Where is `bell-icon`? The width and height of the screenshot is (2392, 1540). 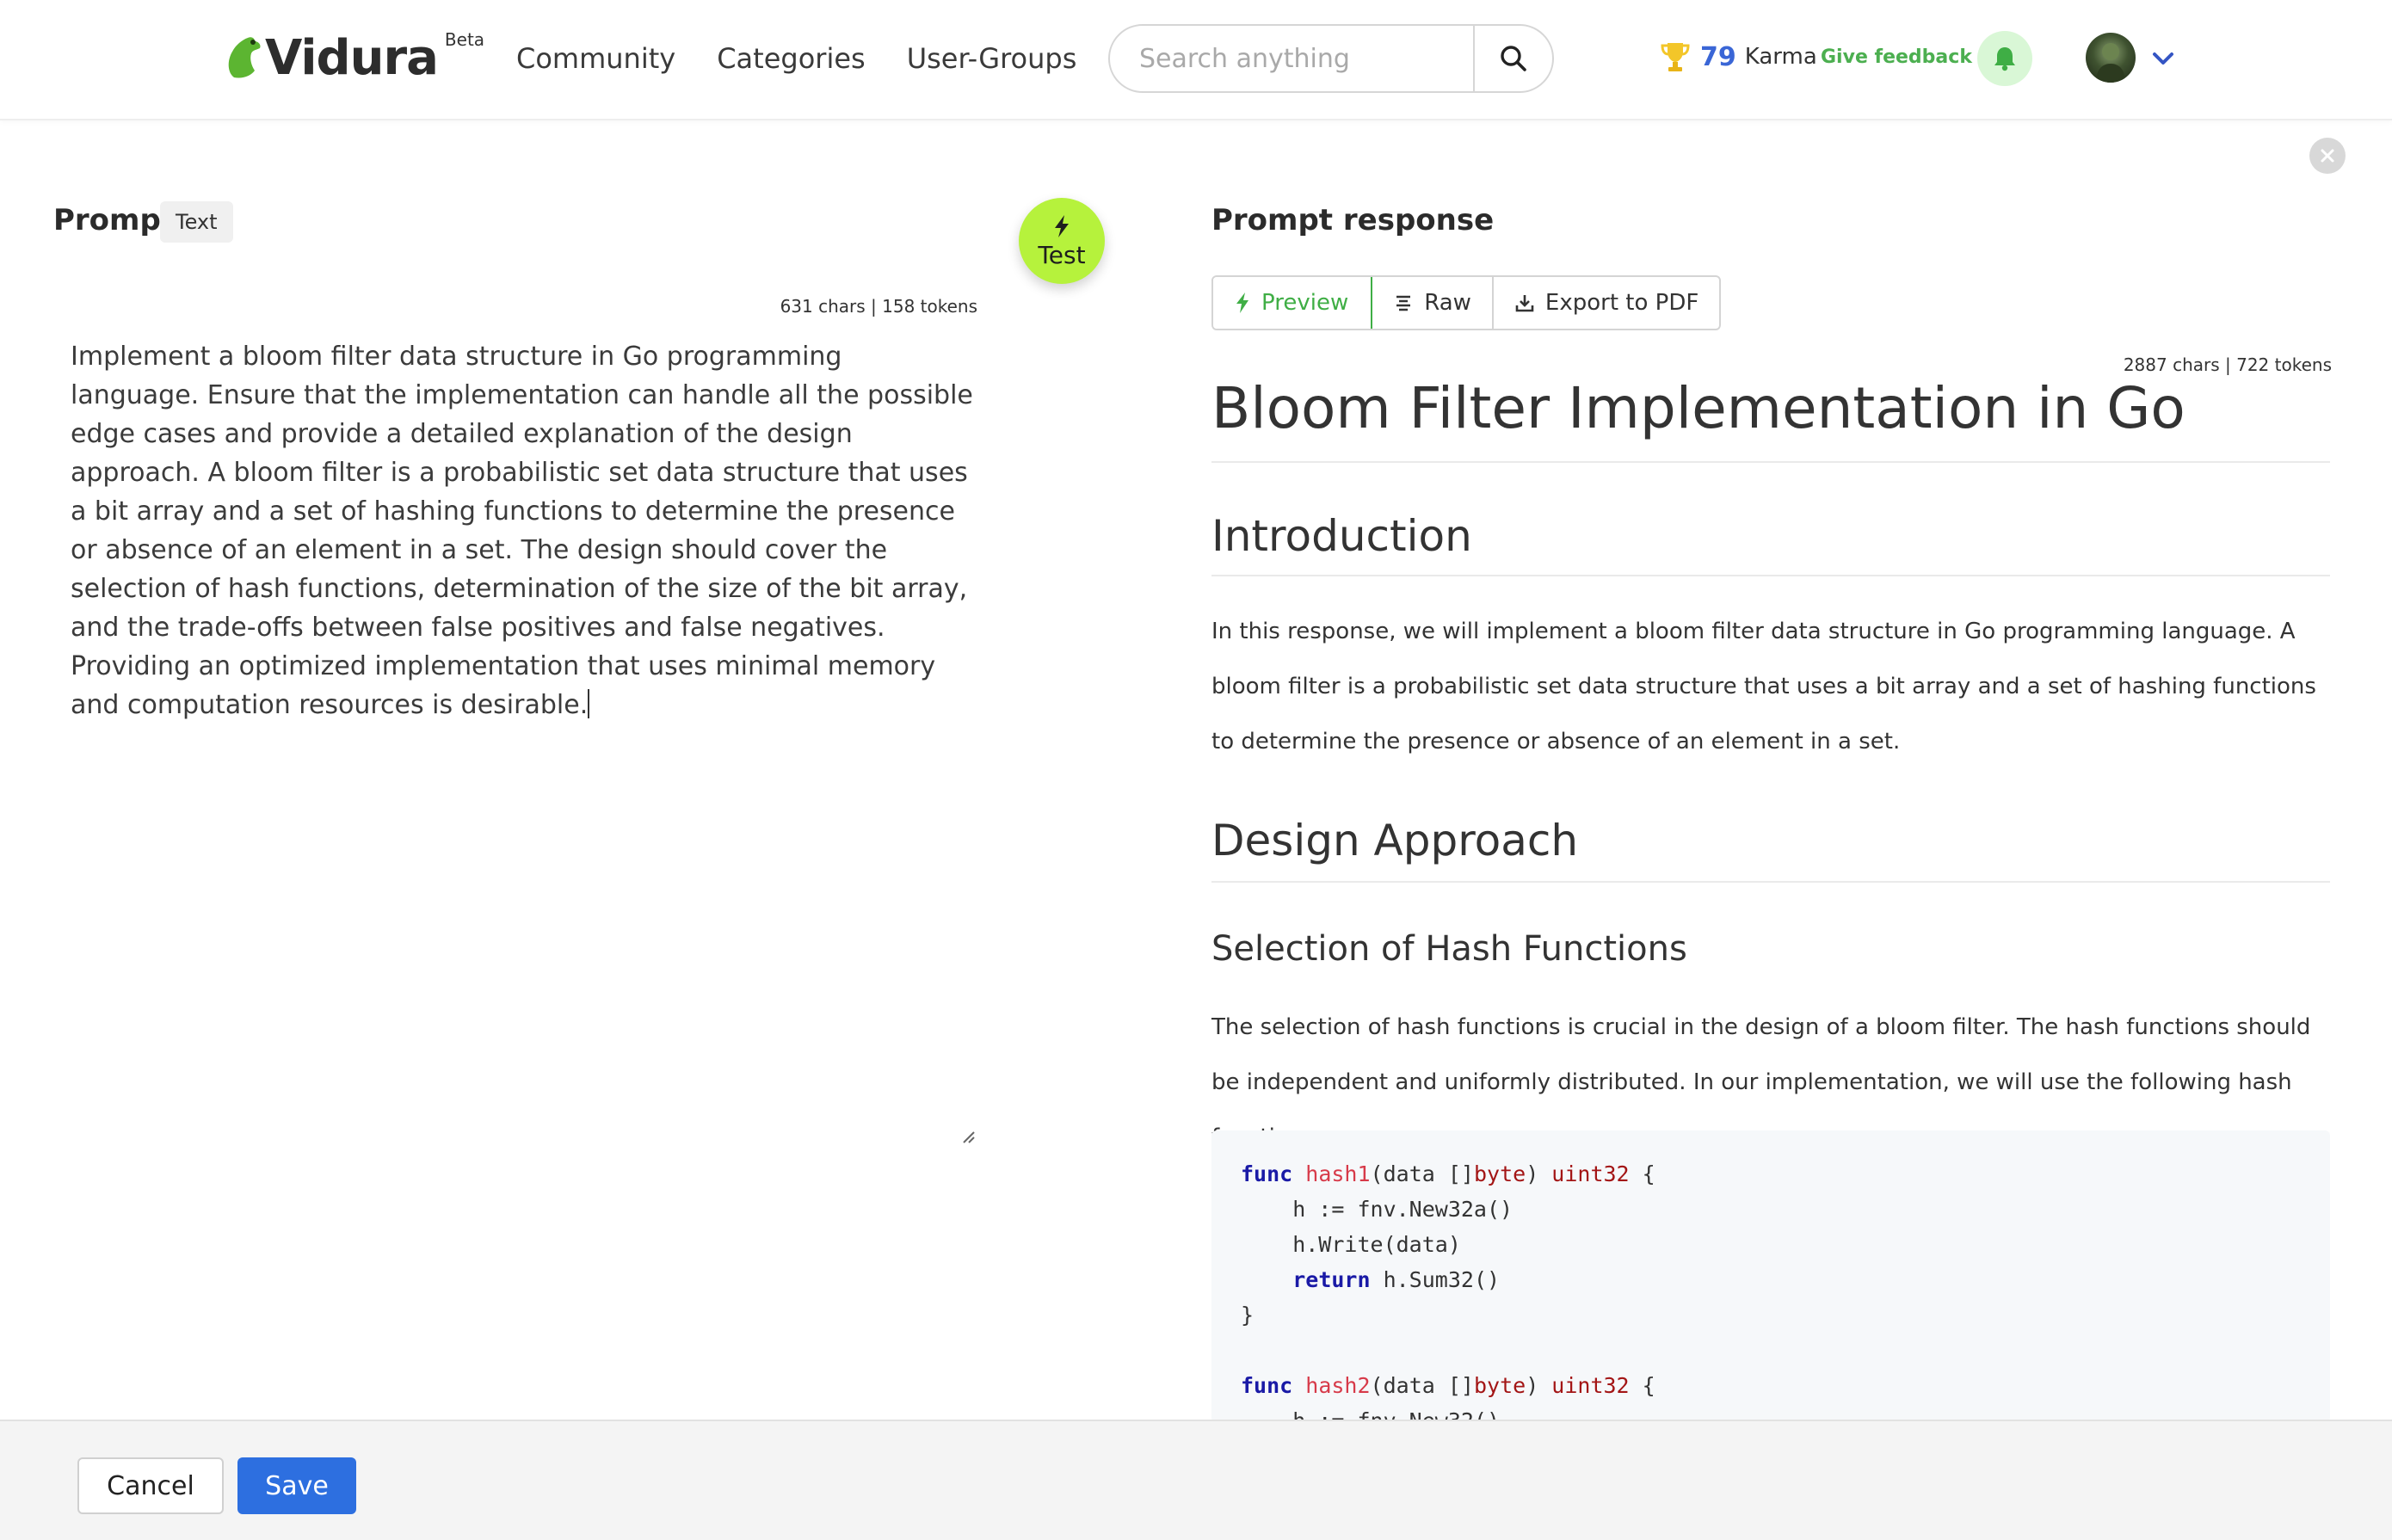
bell-icon is located at coordinates (2004, 59).